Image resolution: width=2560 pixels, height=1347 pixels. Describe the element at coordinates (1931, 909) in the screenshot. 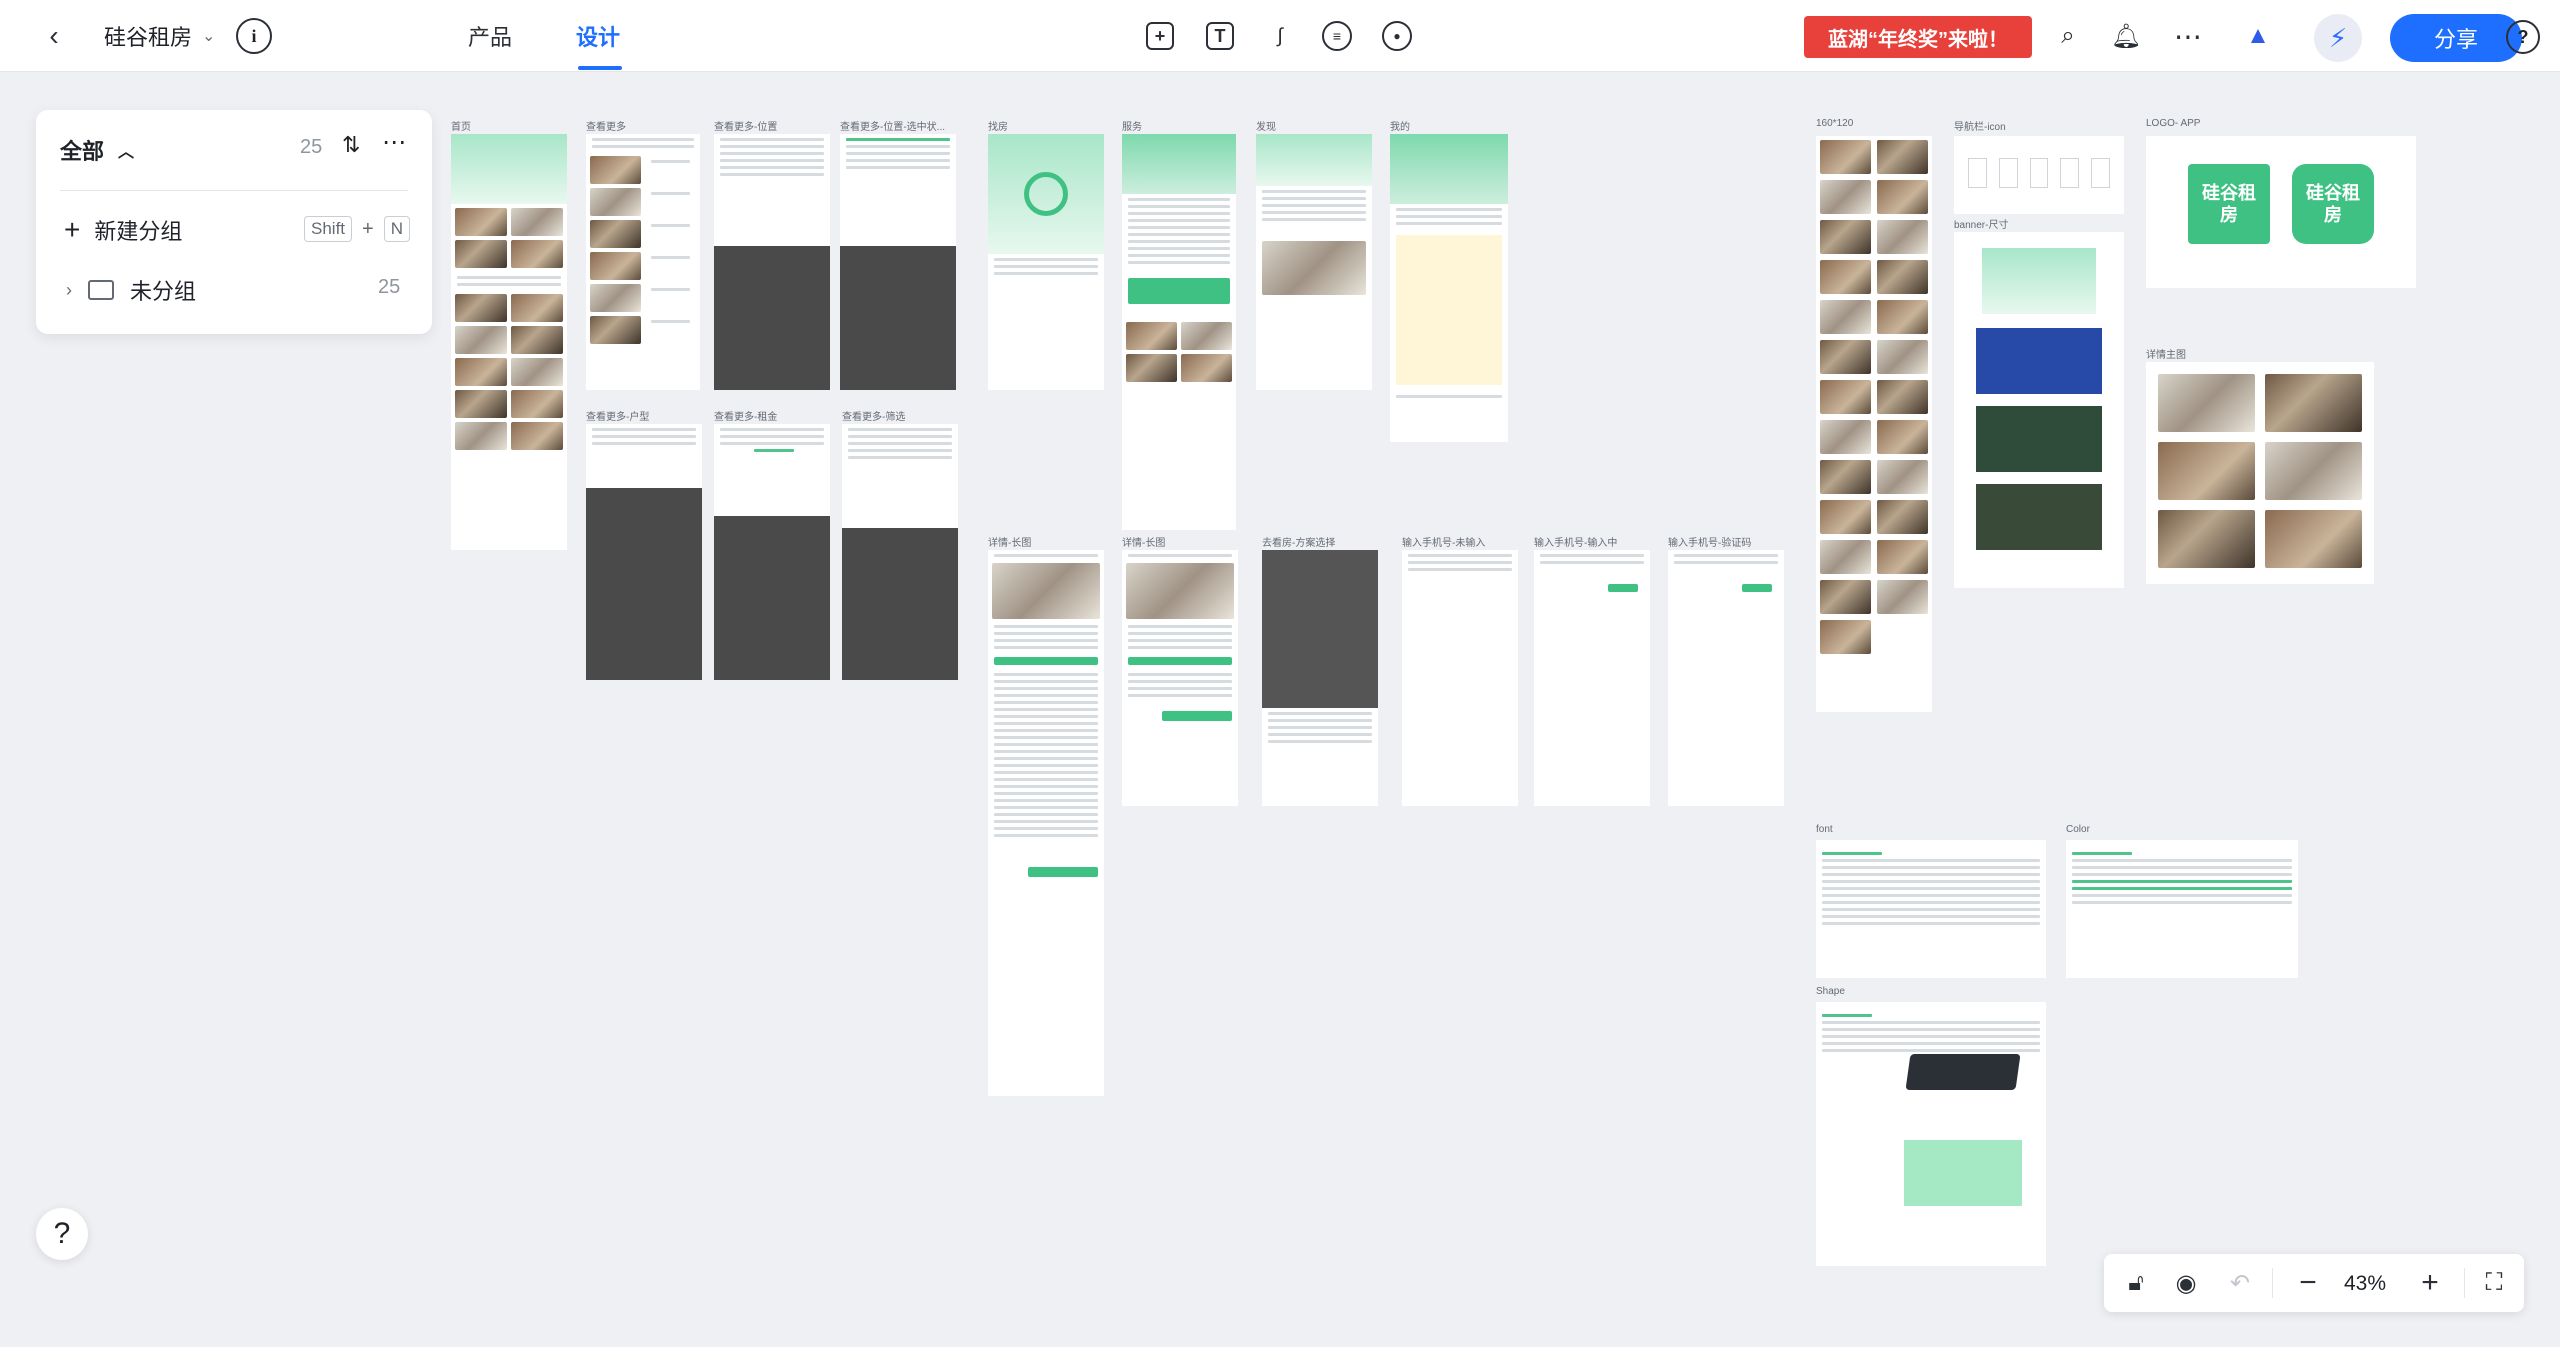

I see `artboard-font` at that location.